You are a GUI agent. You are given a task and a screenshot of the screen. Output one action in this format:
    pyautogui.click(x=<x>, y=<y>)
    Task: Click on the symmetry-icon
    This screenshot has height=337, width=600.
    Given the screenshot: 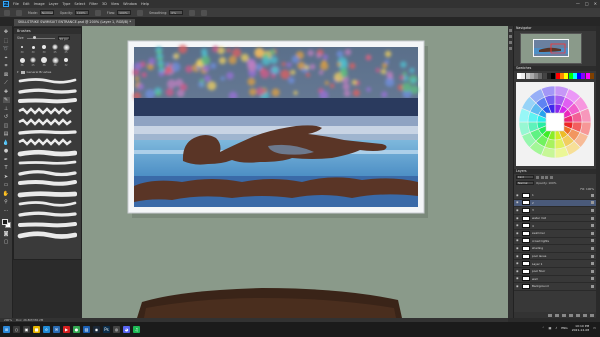 What is the action you would take?
    pyautogui.click(x=204, y=12)
    